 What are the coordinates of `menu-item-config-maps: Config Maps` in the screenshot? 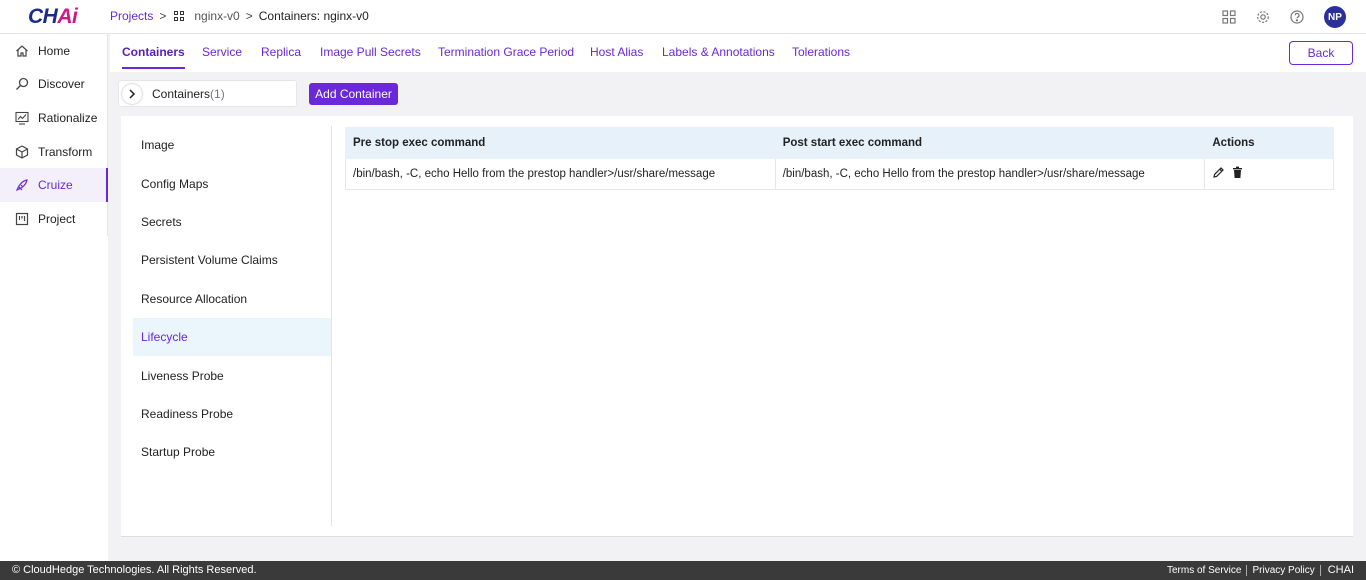 It's located at (232, 183).